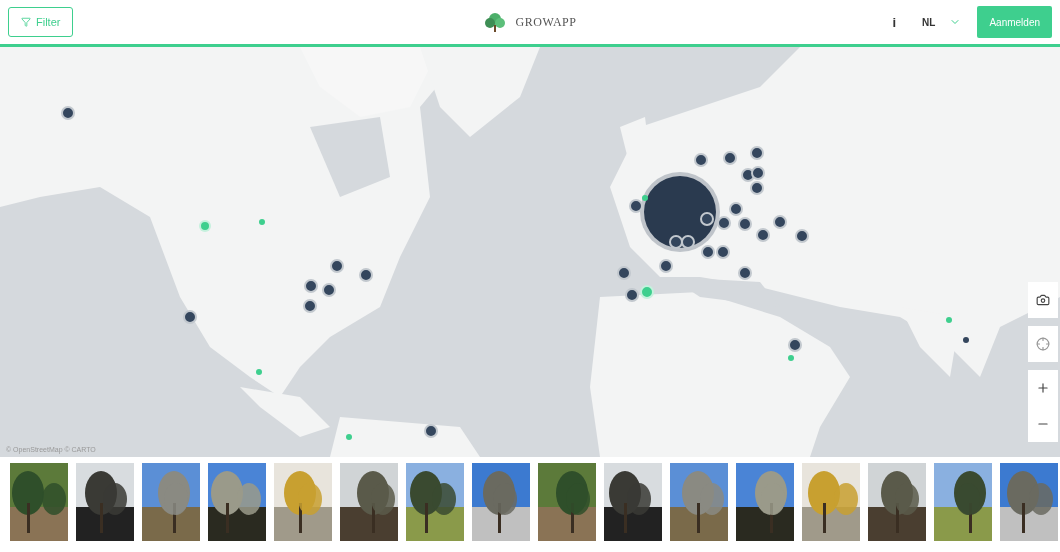  What do you see at coordinates (494, 22) in the screenshot?
I see `tree-logo-icon` at bounding box center [494, 22].